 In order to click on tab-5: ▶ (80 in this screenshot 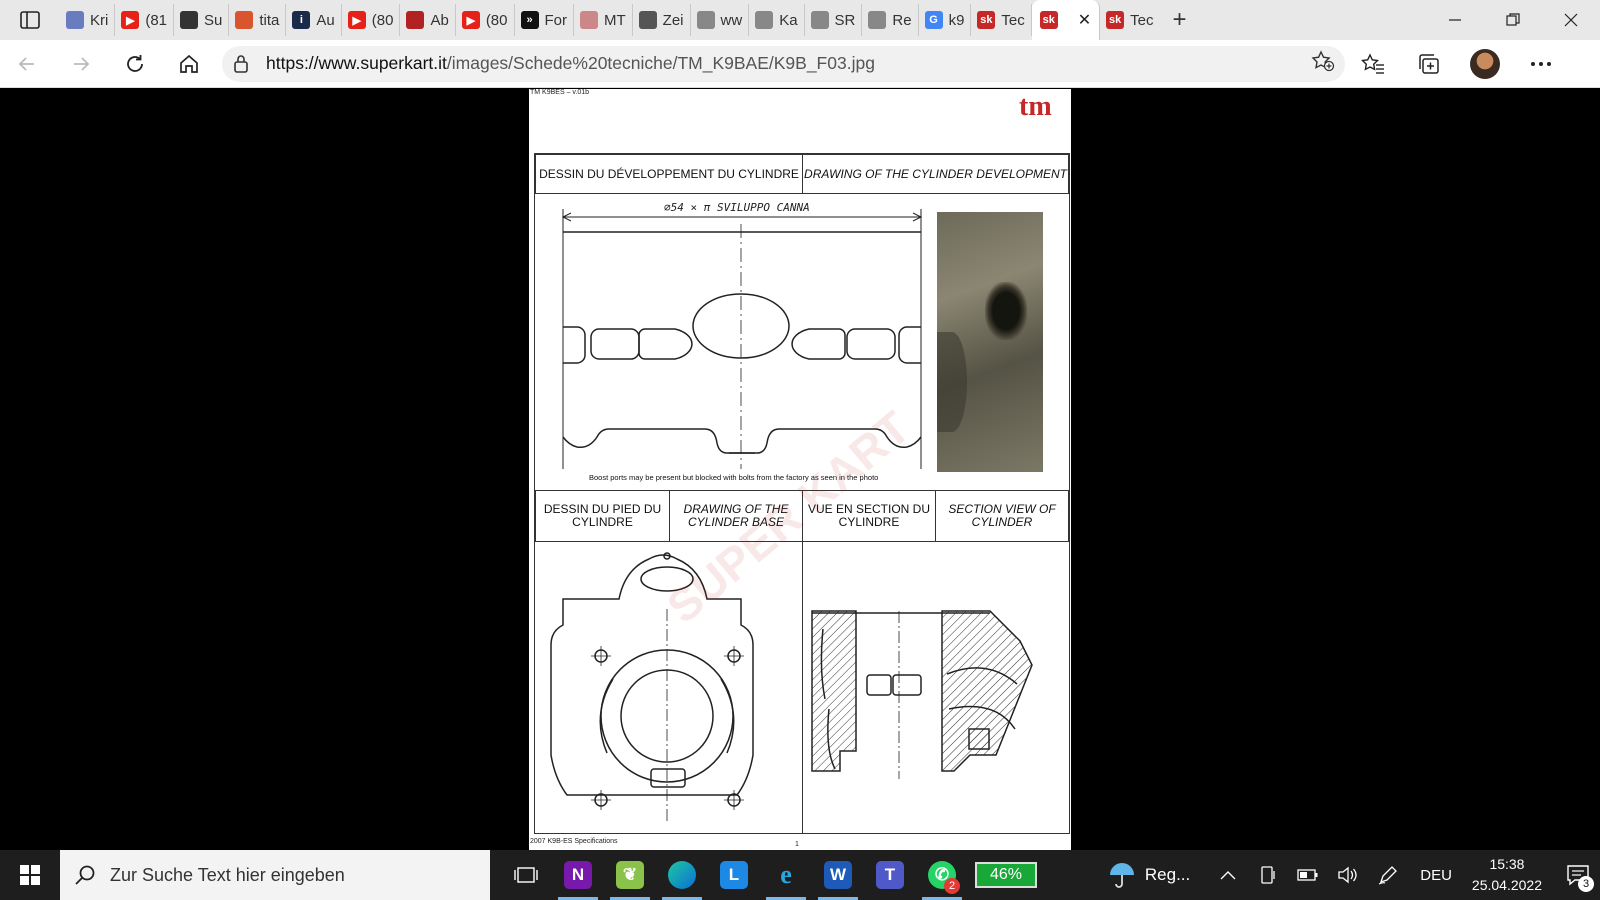, I will do `click(371, 20)`.